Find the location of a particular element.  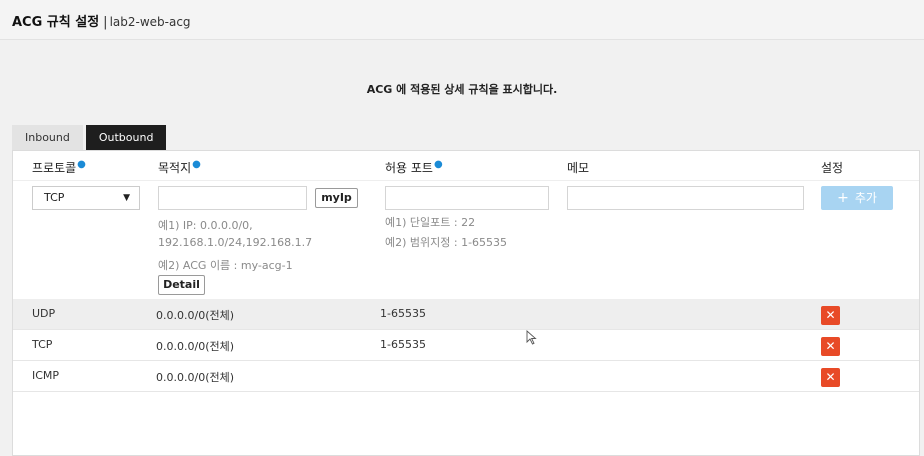

rule-protocol: ICMP is located at coordinates (46, 375).